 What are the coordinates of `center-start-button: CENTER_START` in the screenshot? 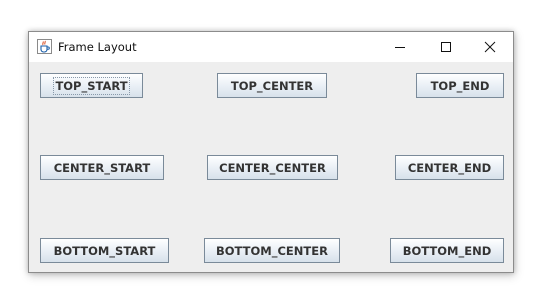 It's located at (102, 167).